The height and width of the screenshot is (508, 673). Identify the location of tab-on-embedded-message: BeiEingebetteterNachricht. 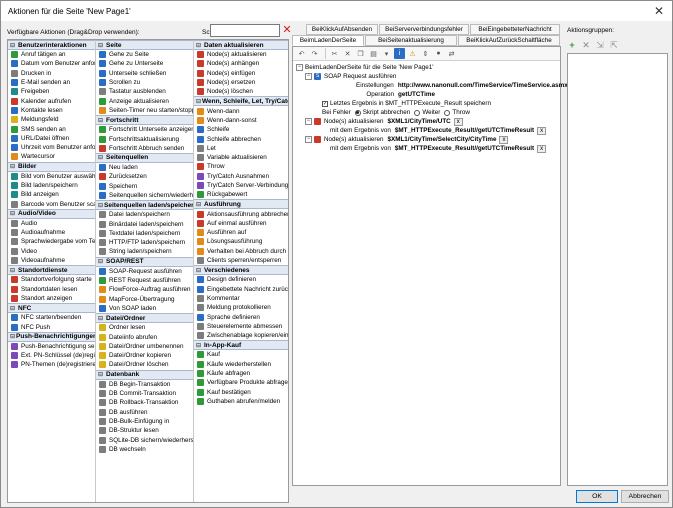
(515, 29).